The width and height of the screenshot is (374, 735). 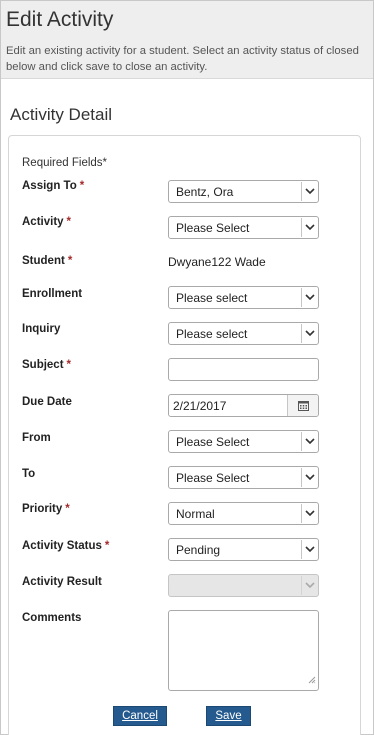 I want to click on activity-value: Please Select, so click(x=213, y=228).